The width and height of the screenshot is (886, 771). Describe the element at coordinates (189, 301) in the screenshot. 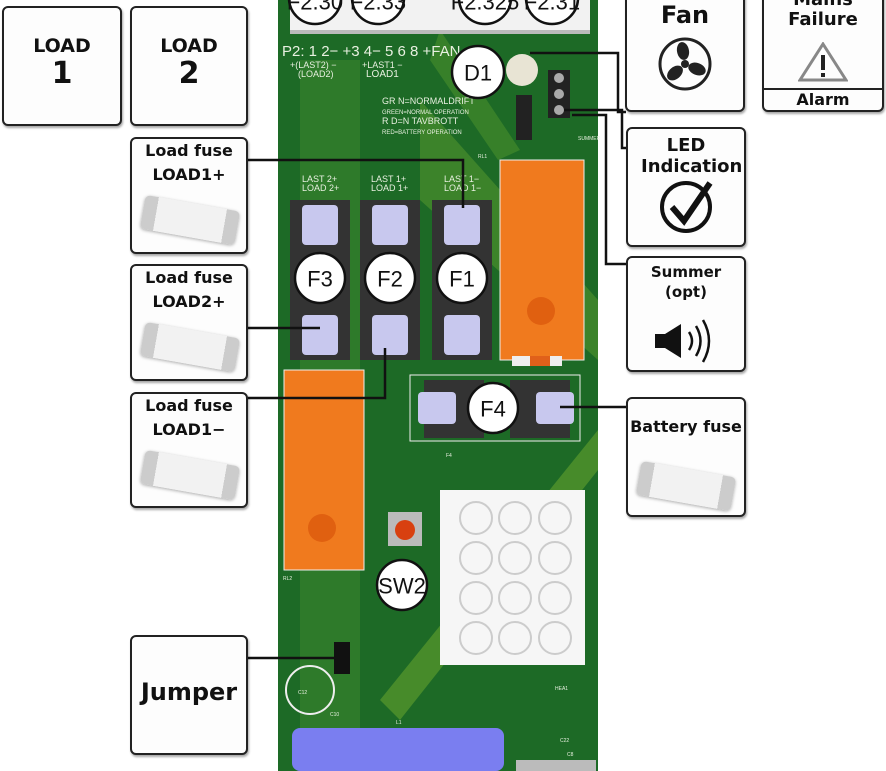

I see `fuse-label-line2: LOAD2+` at that location.